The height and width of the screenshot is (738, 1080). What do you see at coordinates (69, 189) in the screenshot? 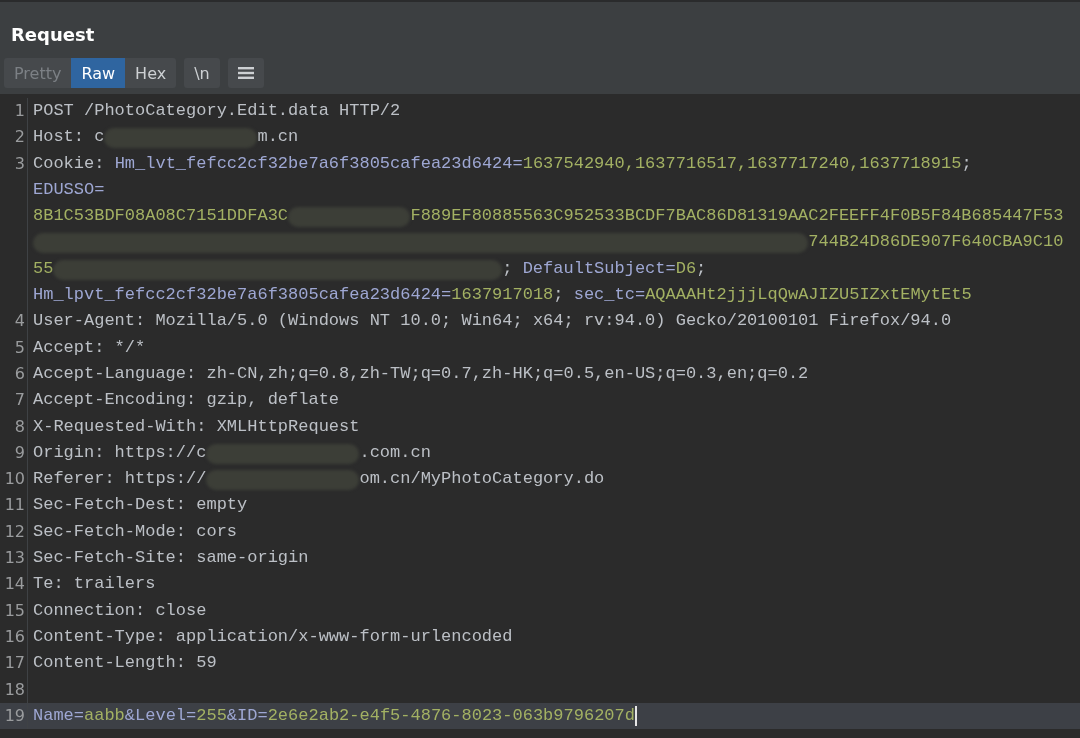
I see `code-text: EDUSSO=` at bounding box center [69, 189].